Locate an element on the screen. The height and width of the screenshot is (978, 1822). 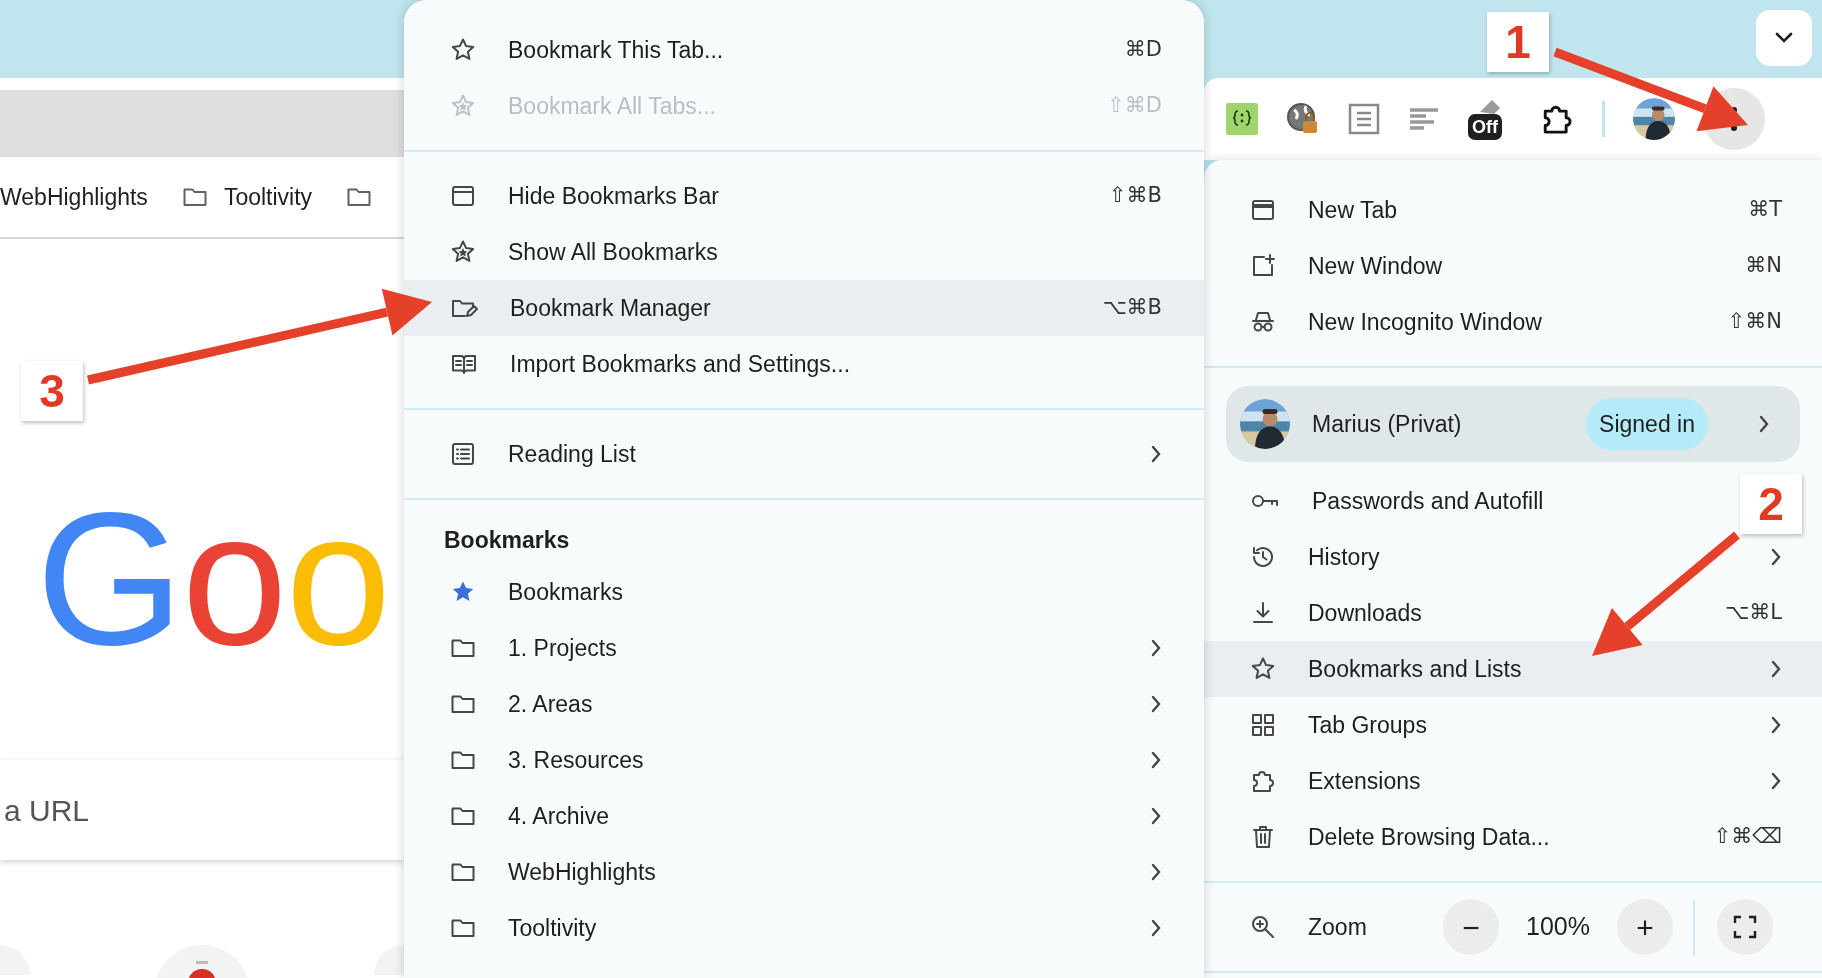
bookmark-link: Tooltivity is located at coordinates (268, 197).